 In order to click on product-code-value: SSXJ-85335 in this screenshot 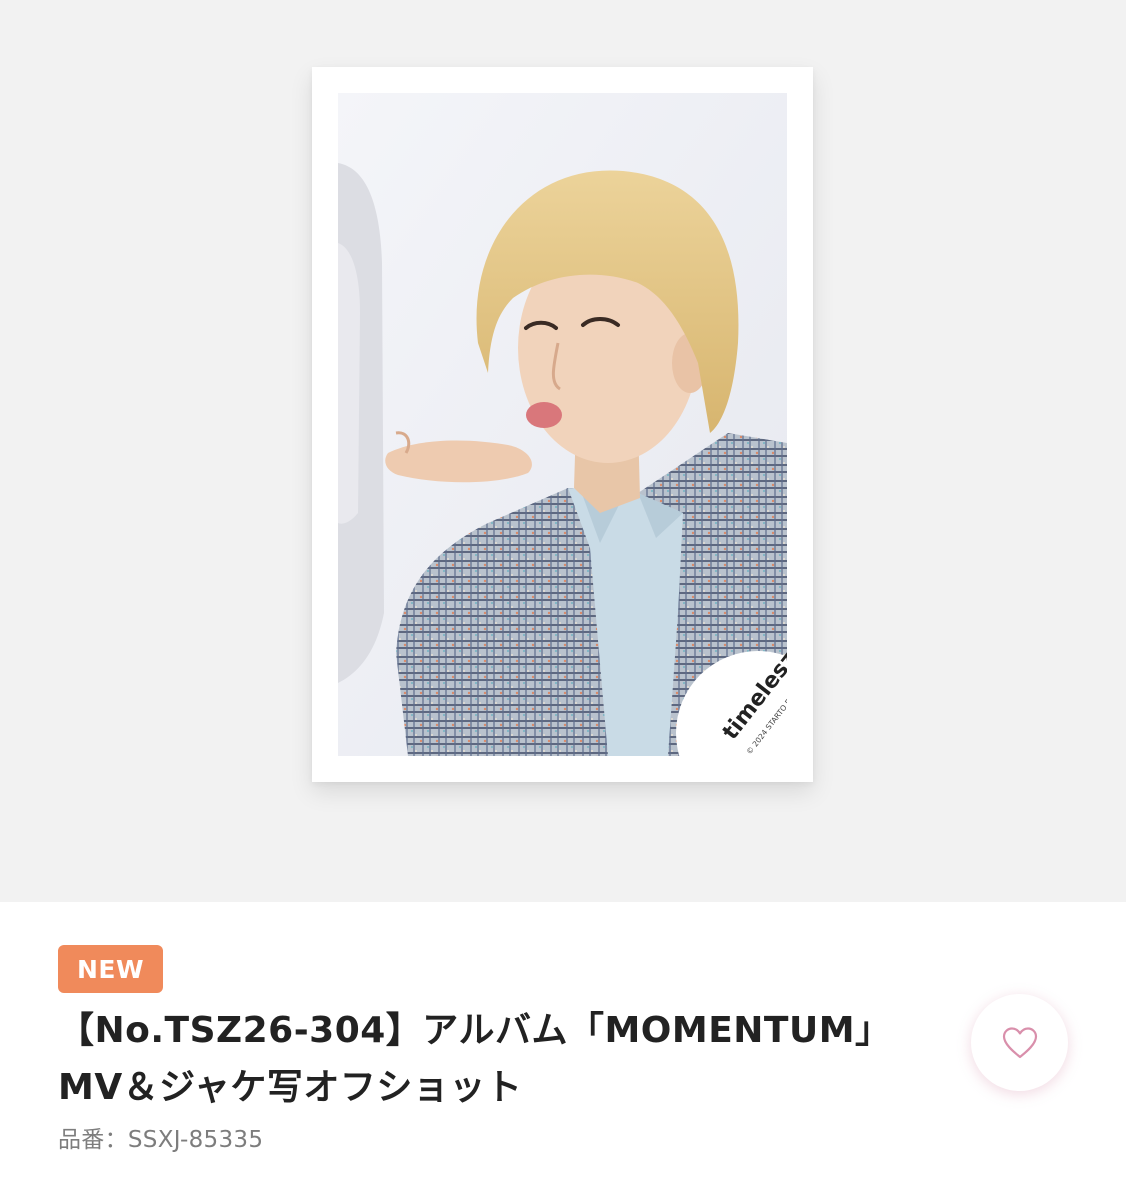, I will do `click(195, 1140)`.